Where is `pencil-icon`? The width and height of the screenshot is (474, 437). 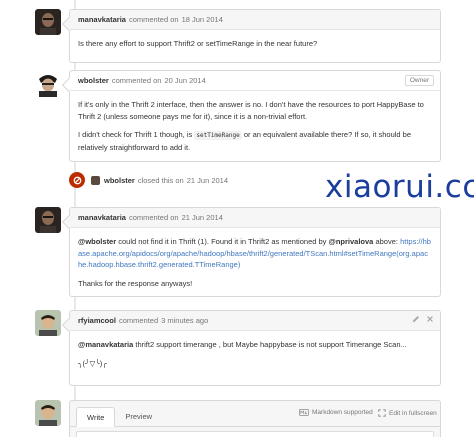
pencil-icon is located at coordinates (416, 320).